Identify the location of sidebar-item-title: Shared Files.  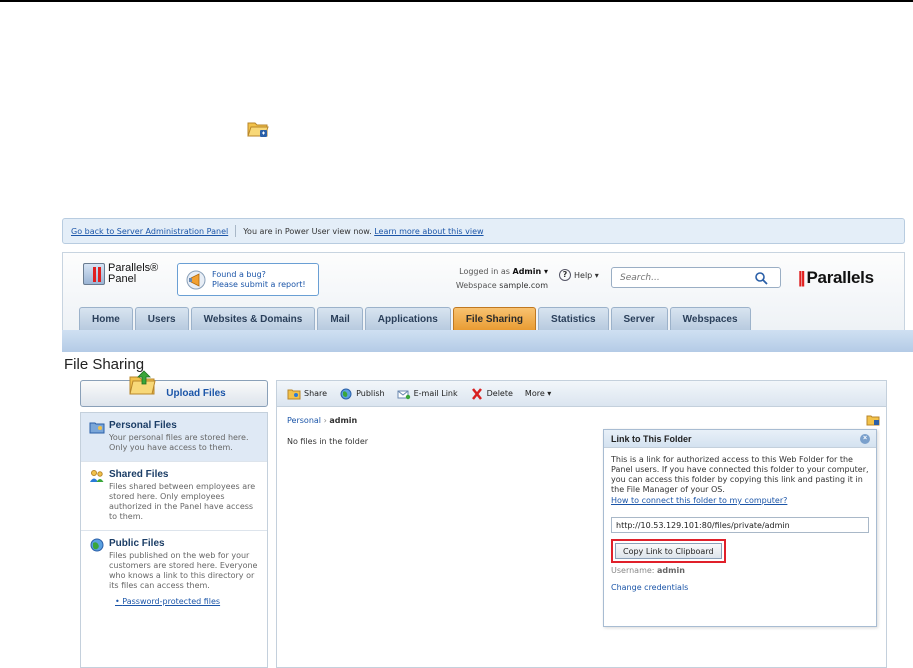
(139, 474).